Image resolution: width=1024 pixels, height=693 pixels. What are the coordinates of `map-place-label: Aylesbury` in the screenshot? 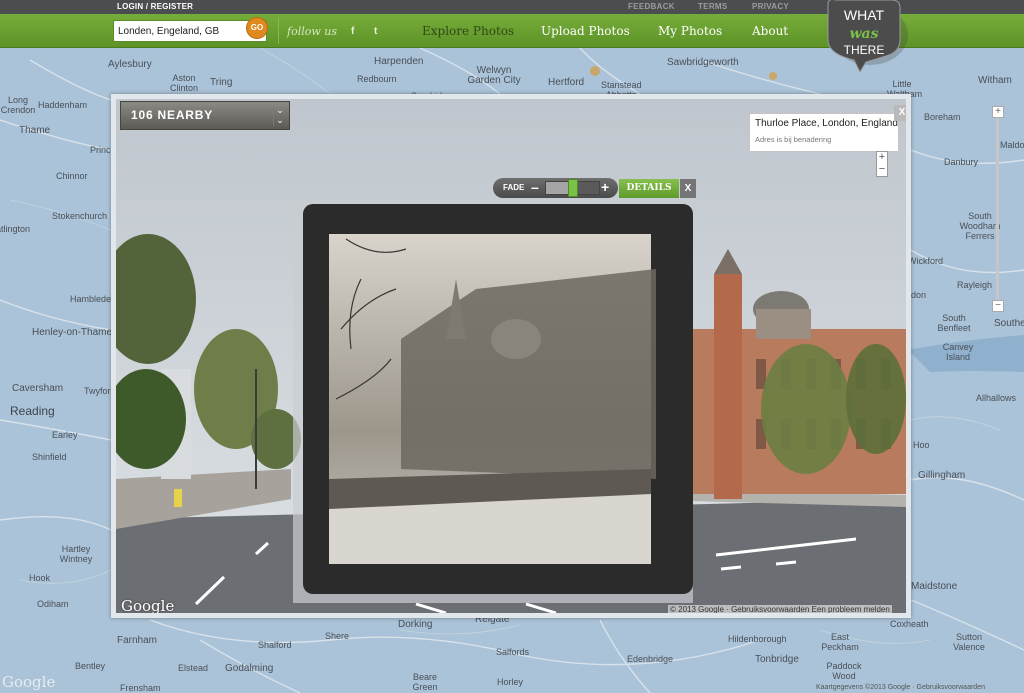 It's located at (130, 64).